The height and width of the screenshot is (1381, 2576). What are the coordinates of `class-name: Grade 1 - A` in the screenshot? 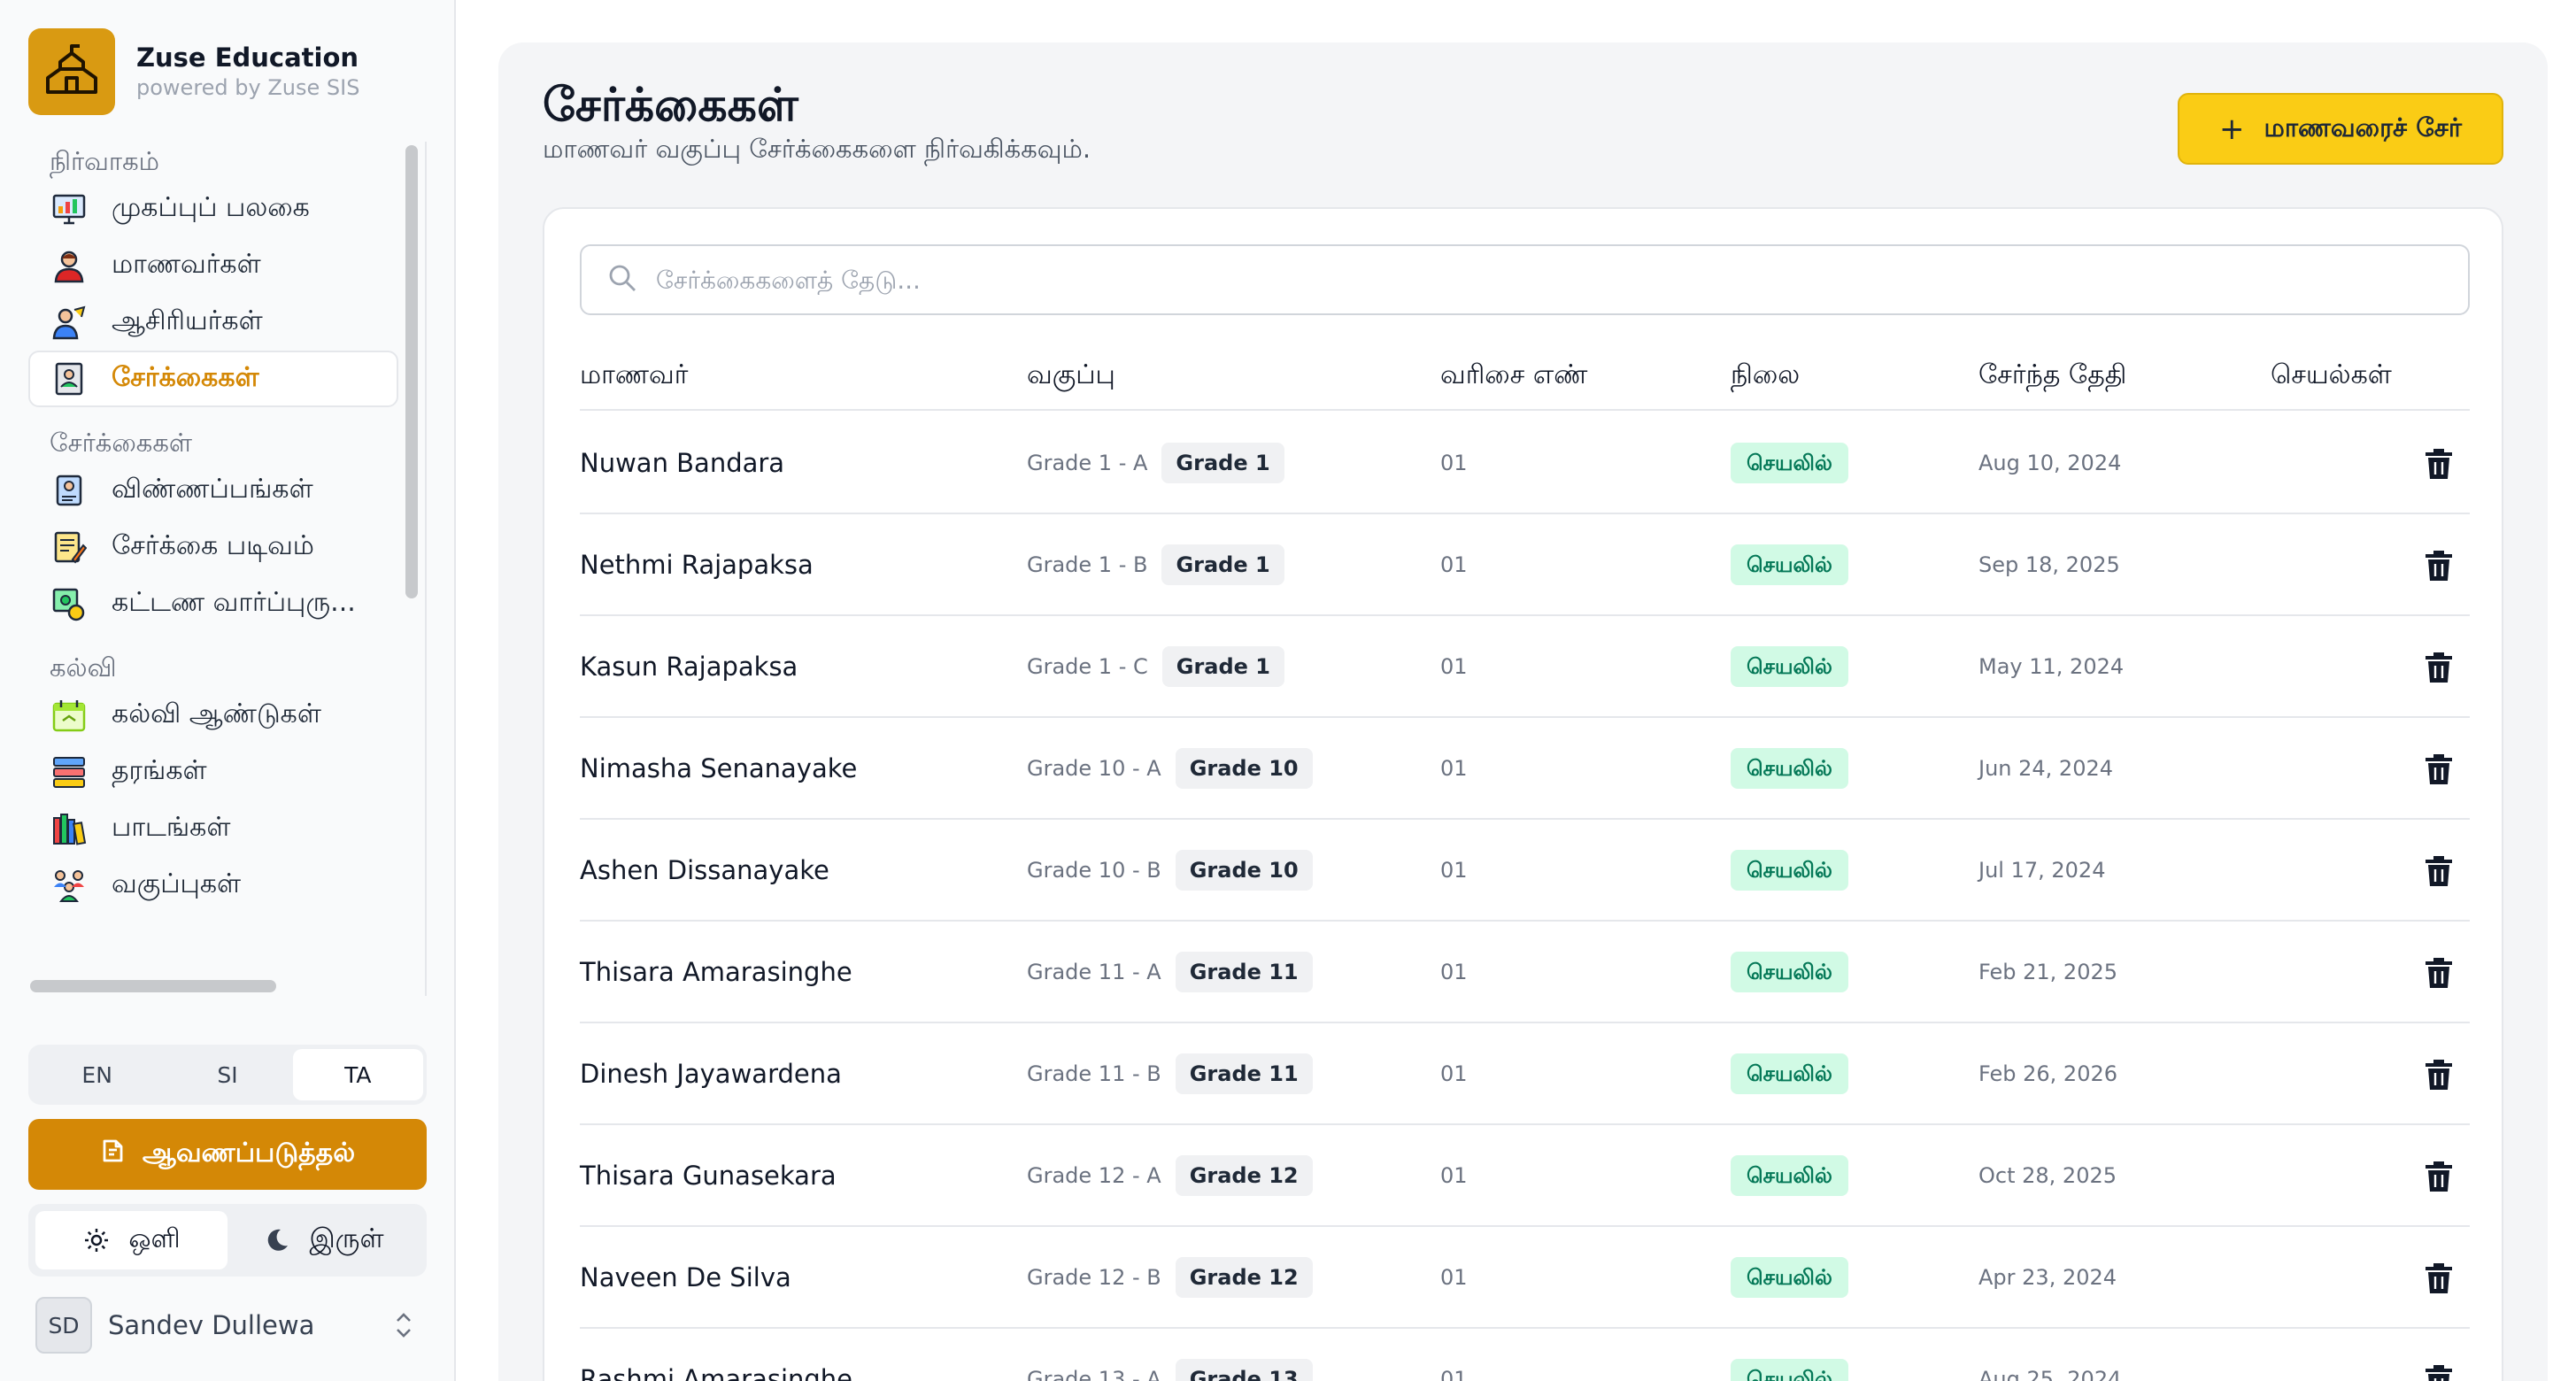 It's located at (1087, 463).